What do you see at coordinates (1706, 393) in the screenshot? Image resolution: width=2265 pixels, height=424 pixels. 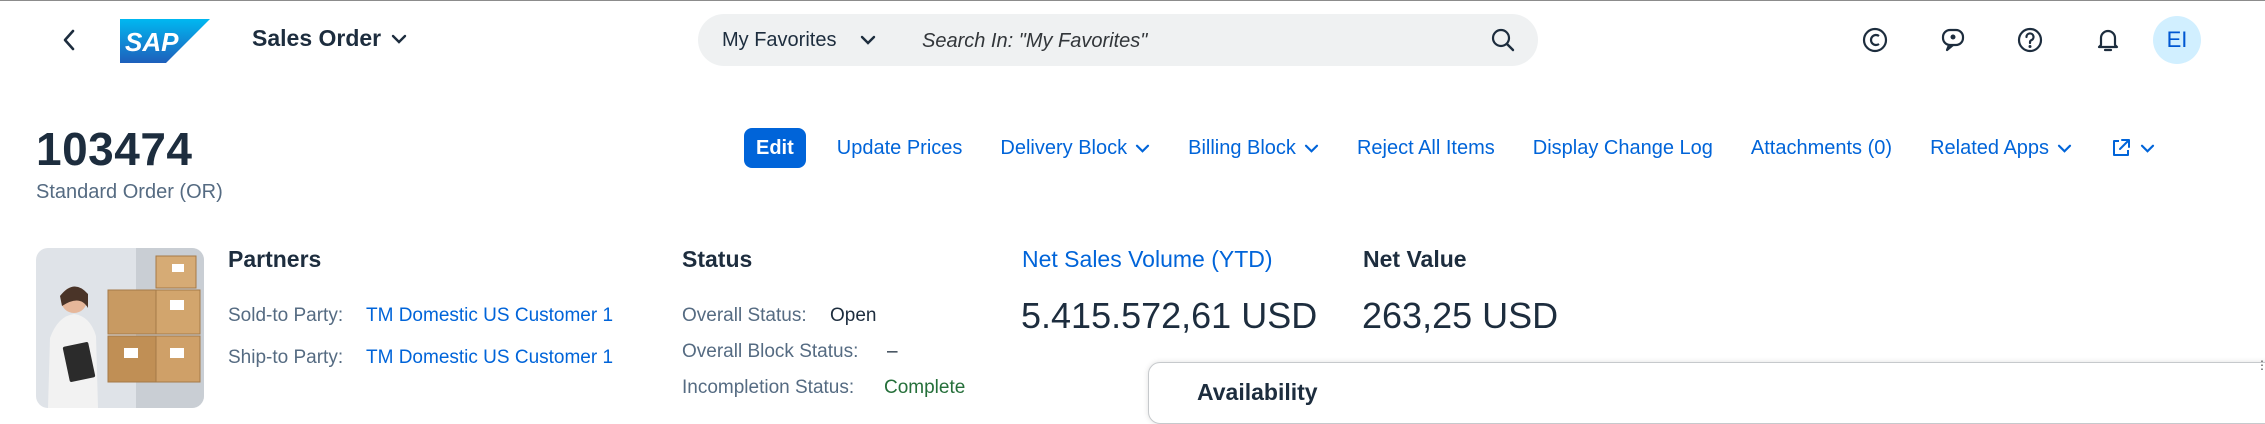 I see `availability-popover: Availability` at bounding box center [1706, 393].